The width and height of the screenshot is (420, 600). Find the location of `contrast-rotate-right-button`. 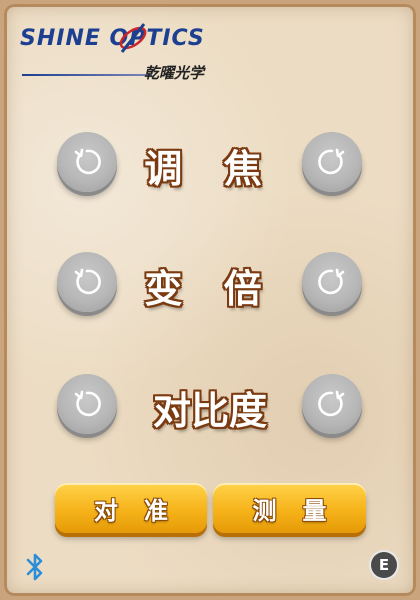

contrast-rotate-right-button is located at coordinates (332, 404).